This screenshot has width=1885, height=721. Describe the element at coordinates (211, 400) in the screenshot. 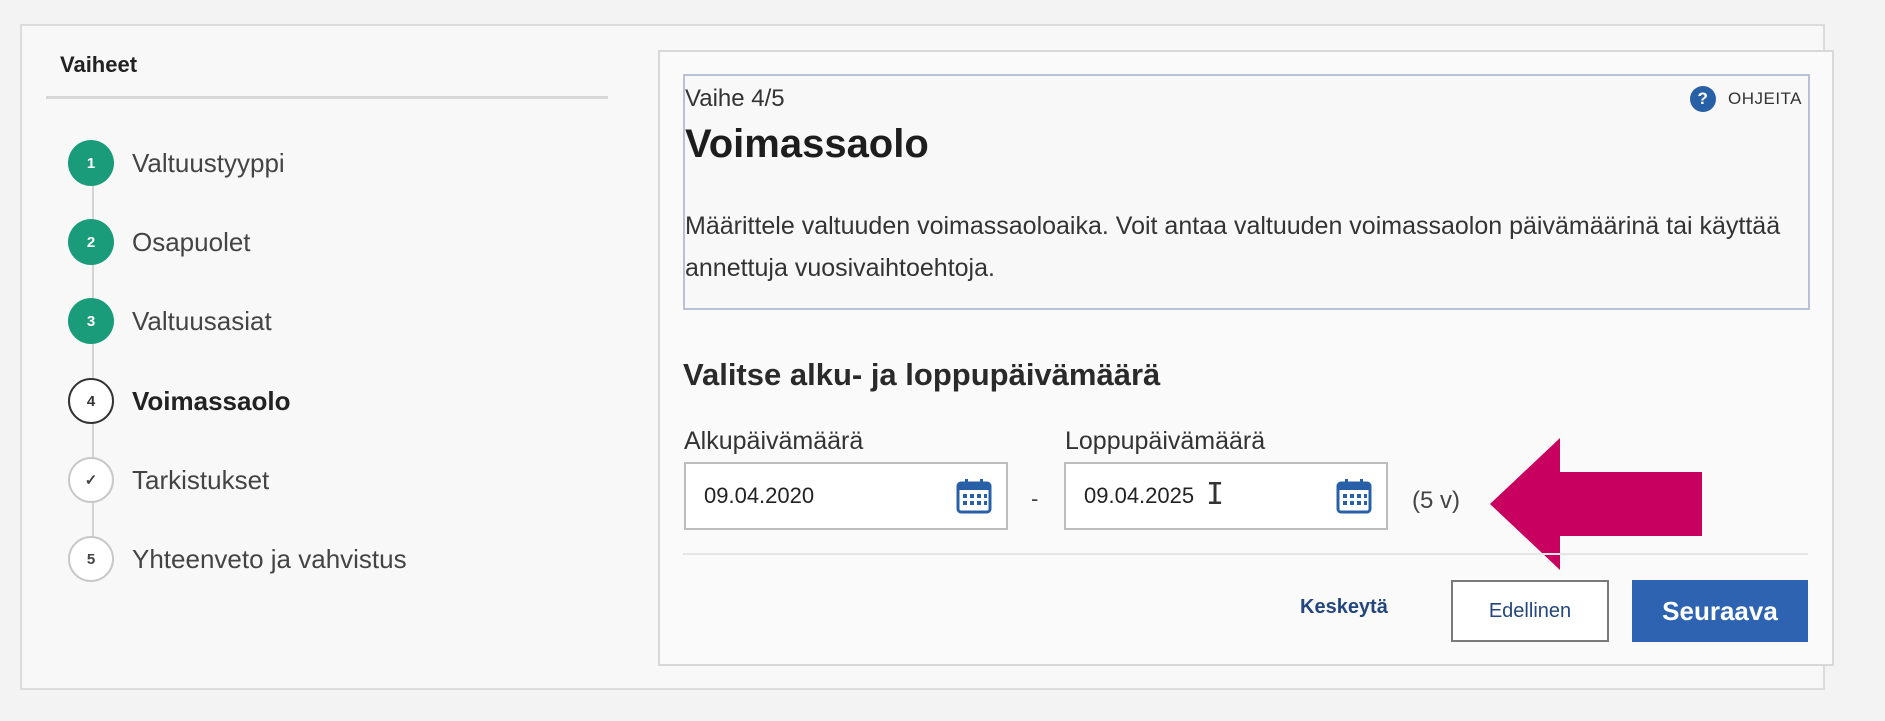

I see `step-label: Voimassaolo` at that location.